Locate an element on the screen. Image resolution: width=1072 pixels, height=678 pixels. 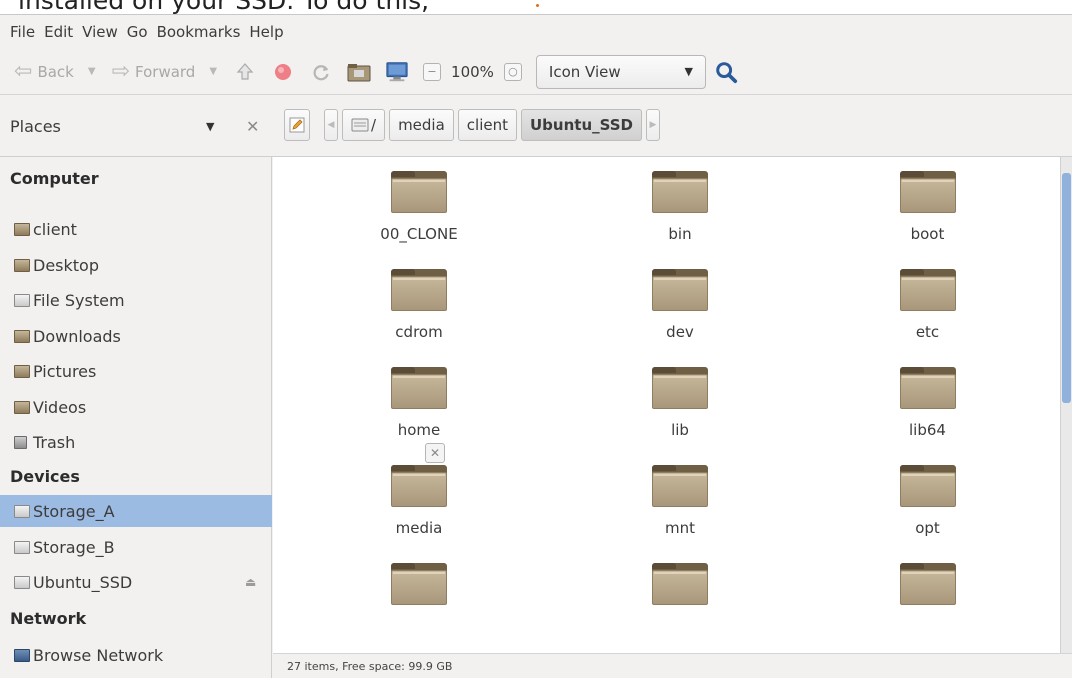
sidebar-item-trash: Trash is located at coordinates (136, 442).